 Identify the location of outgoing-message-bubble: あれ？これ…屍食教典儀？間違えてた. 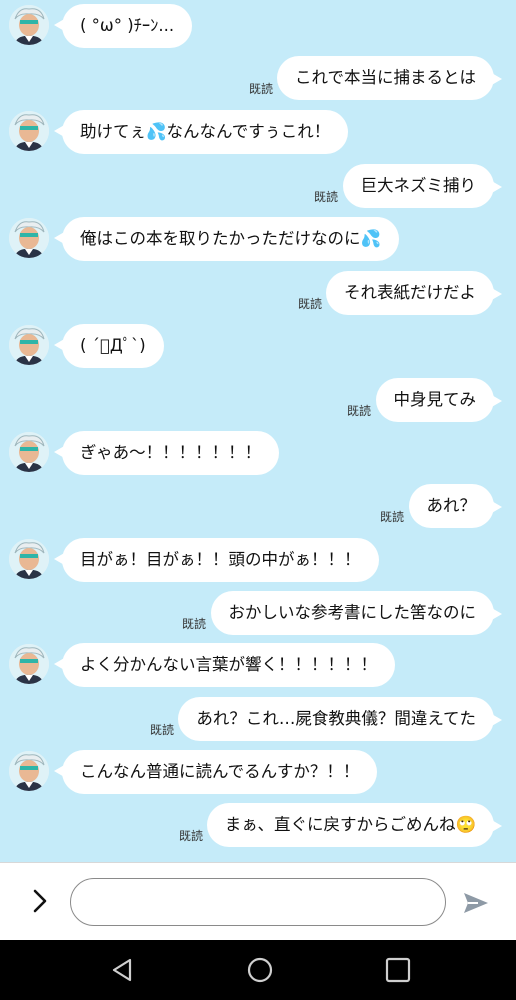
(340, 719).